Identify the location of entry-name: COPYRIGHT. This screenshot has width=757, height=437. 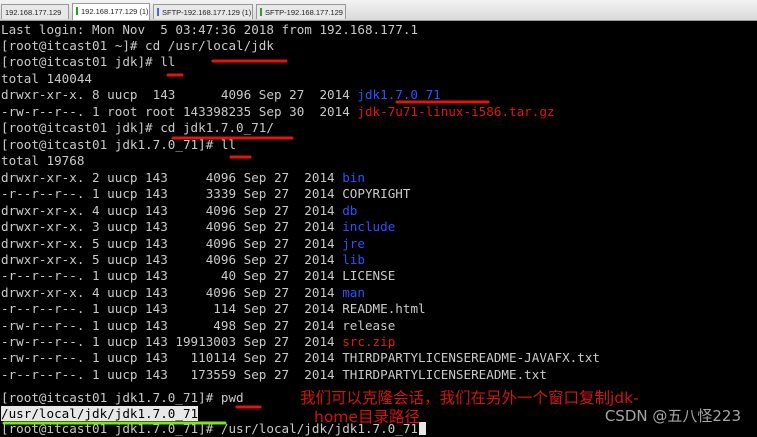
(376, 194).